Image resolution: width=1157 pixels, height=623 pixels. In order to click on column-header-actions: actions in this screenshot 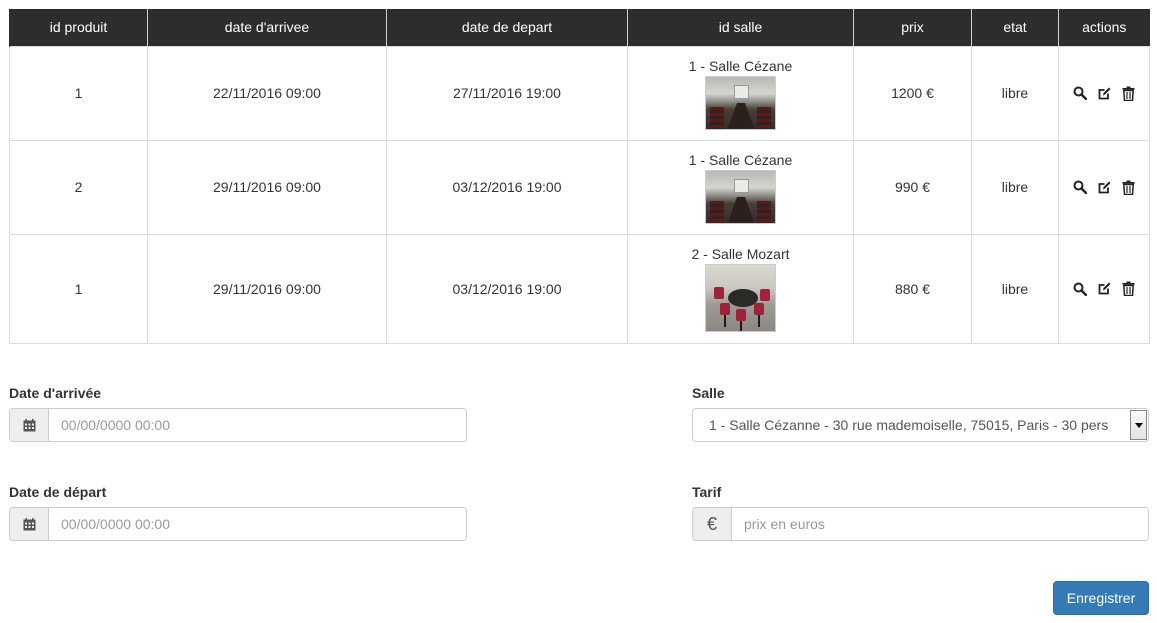, I will do `click(1104, 27)`.